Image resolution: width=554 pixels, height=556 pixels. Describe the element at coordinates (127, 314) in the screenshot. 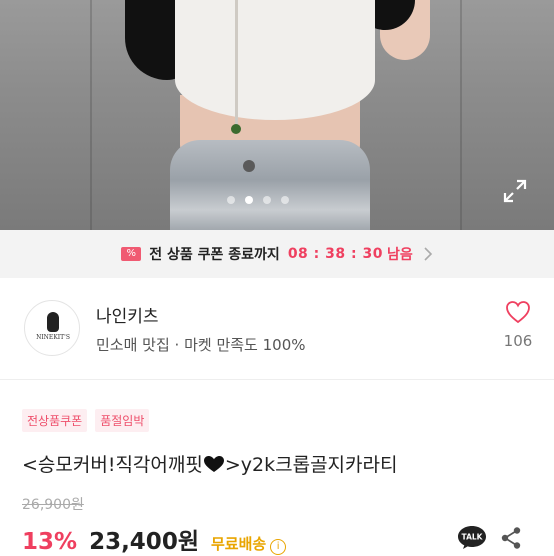

I see `seller-name: 나인키츠` at that location.